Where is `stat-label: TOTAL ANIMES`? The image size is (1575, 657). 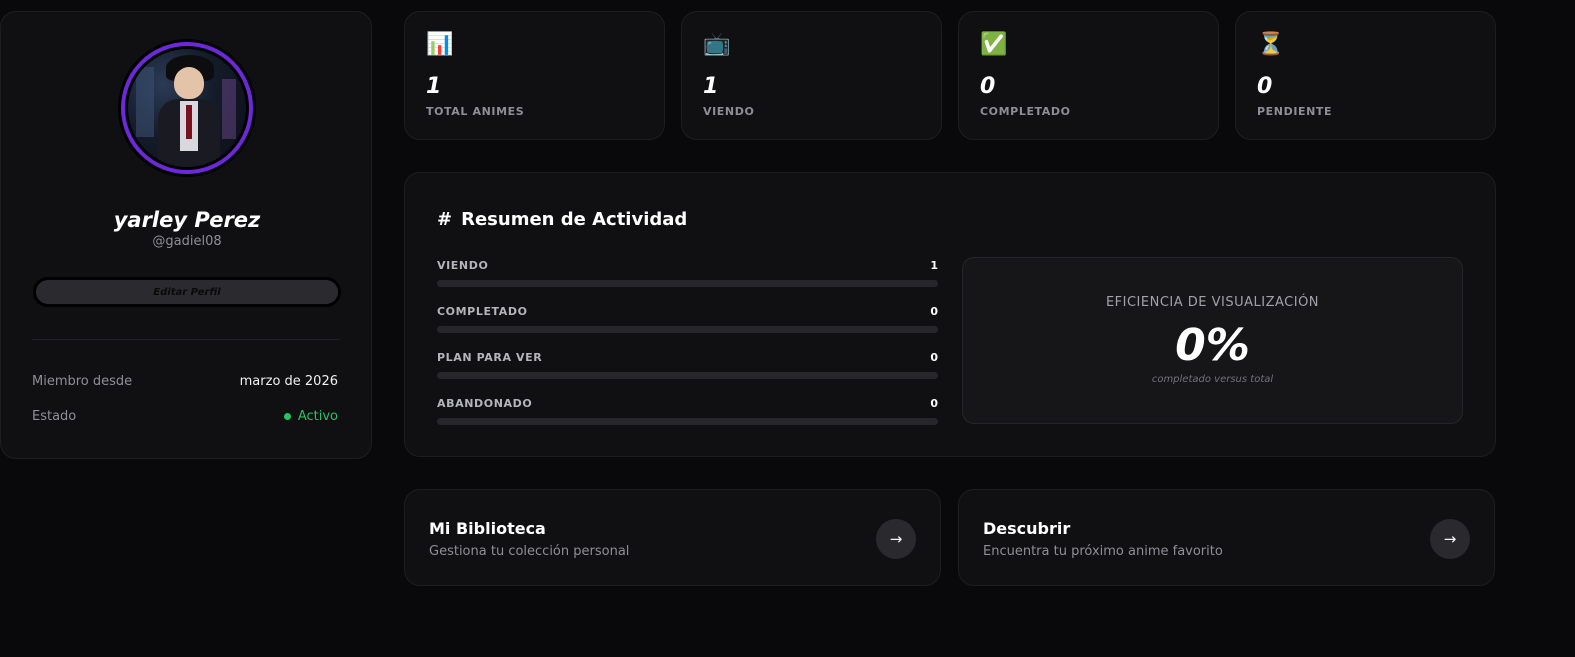 stat-label: TOTAL ANIMES is located at coordinates (475, 111).